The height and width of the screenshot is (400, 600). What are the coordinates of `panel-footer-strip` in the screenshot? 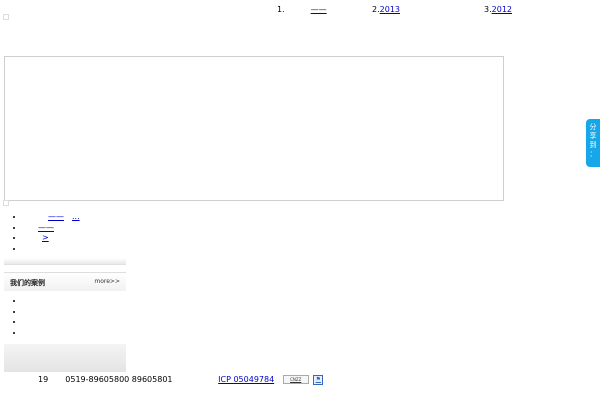 It's located at (65, 358).